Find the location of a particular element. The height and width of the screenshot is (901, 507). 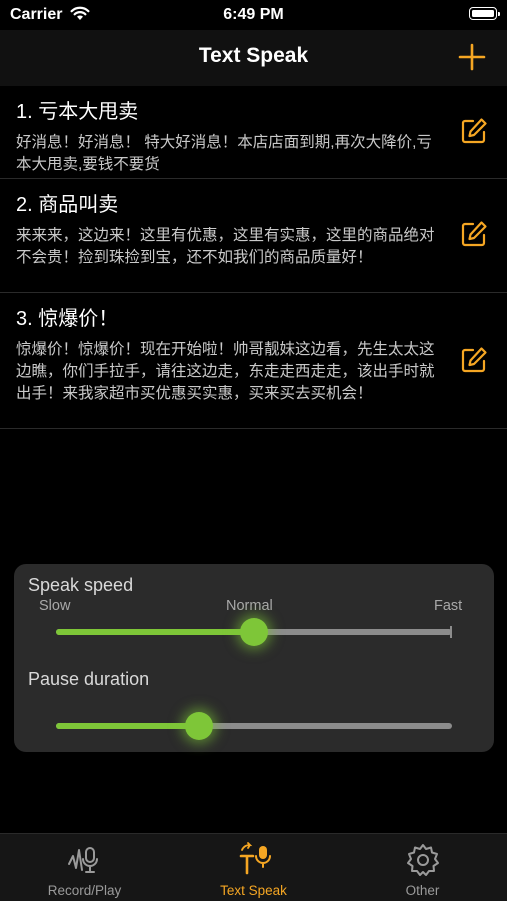

pause-slider-fill is located at coordinates (127, 726).